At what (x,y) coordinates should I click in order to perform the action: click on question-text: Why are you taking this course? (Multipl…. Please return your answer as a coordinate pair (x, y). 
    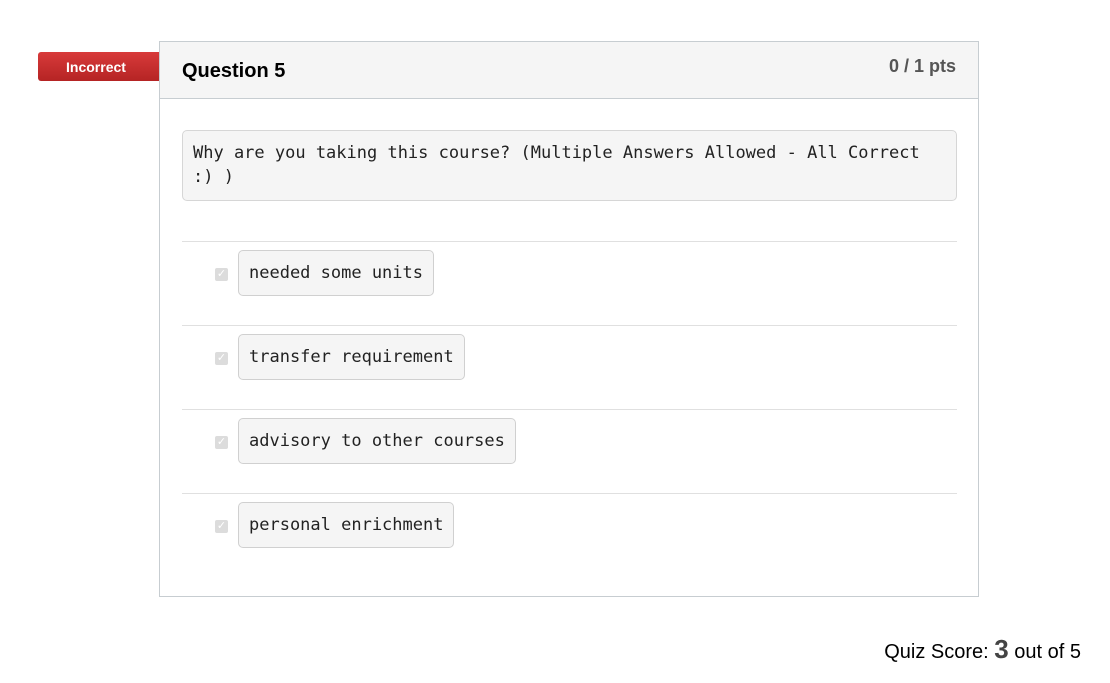
    Looking at the image, I should click on (569, 165).